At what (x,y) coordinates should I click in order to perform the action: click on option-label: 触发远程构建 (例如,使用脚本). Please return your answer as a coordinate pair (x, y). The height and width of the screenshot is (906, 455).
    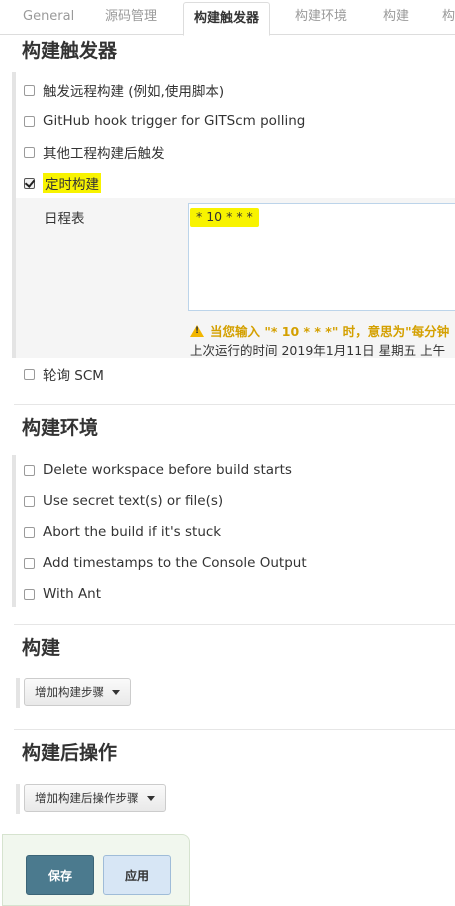
    Looking at the image, I should click on (134, 92).